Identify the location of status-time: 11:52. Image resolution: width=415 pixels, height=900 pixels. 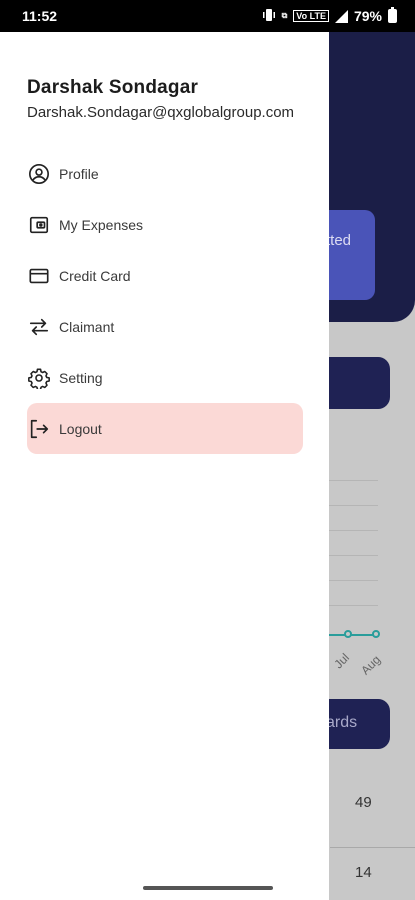
(40, 16).